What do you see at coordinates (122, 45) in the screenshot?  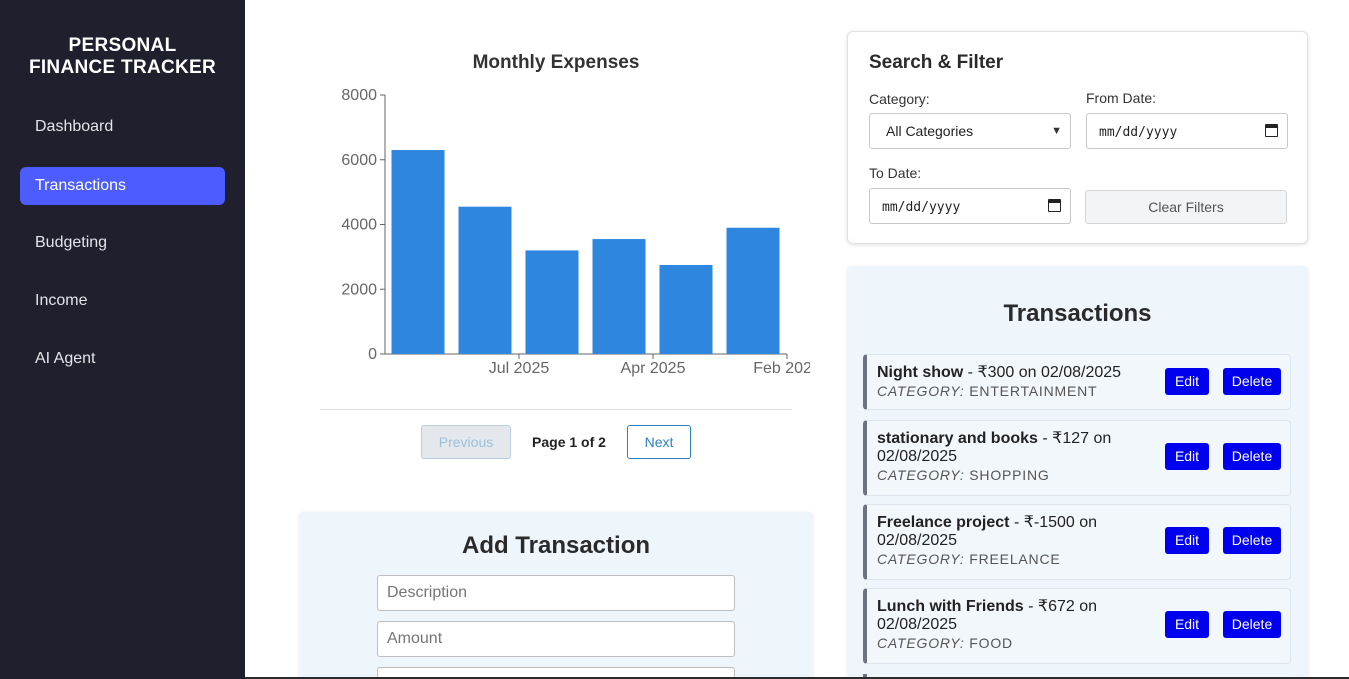 I see `brand-line-1: PERSONAL` at bounding box center [122, 45].